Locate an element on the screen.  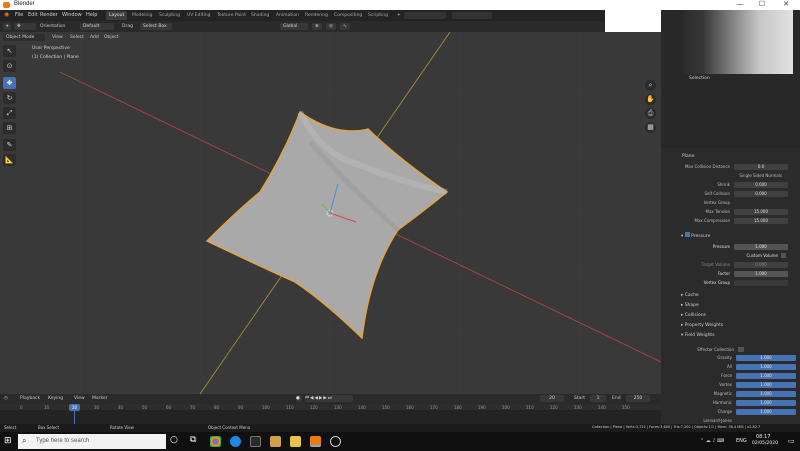
tab-scripting: Scripting is located at coordinates (378, 15).